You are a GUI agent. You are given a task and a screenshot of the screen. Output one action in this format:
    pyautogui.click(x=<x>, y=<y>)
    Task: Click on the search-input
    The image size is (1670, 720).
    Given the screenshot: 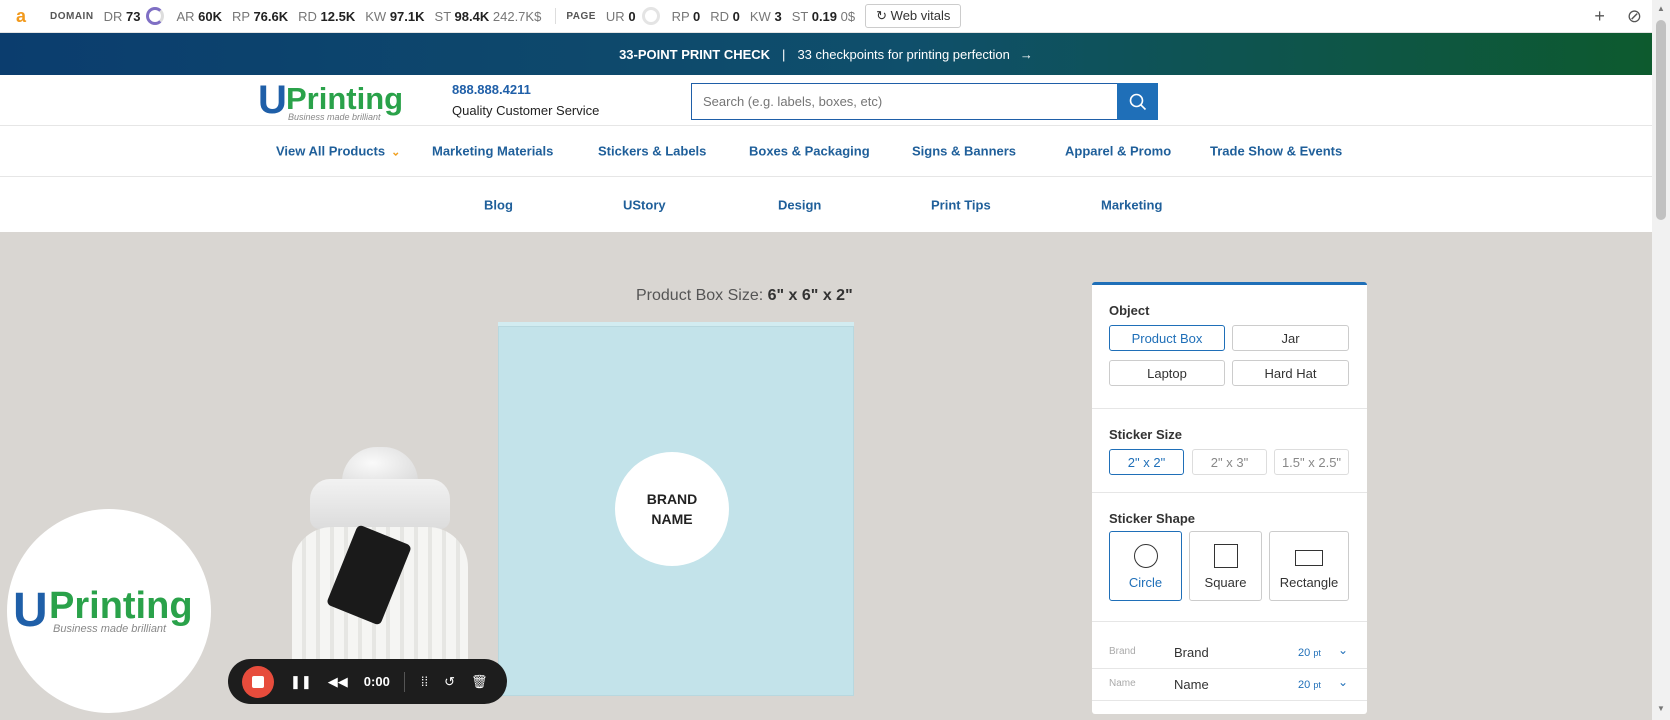 What is the action you would take?
    pyautogui.click(x=904, y=101)
    